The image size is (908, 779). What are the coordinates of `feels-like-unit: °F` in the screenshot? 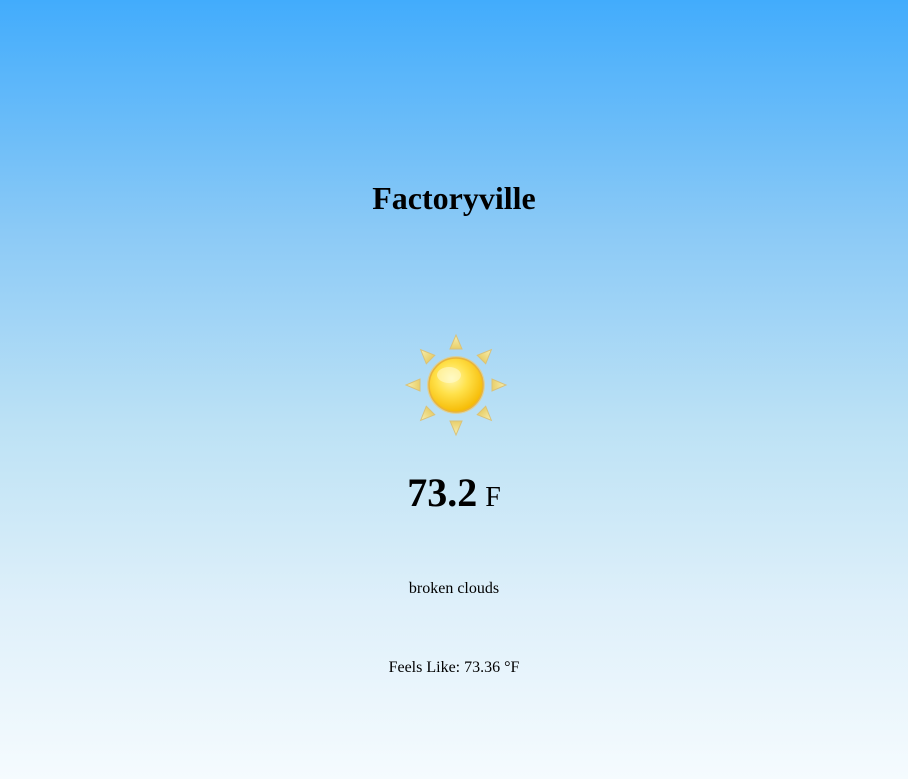 It's located at (512, 667).